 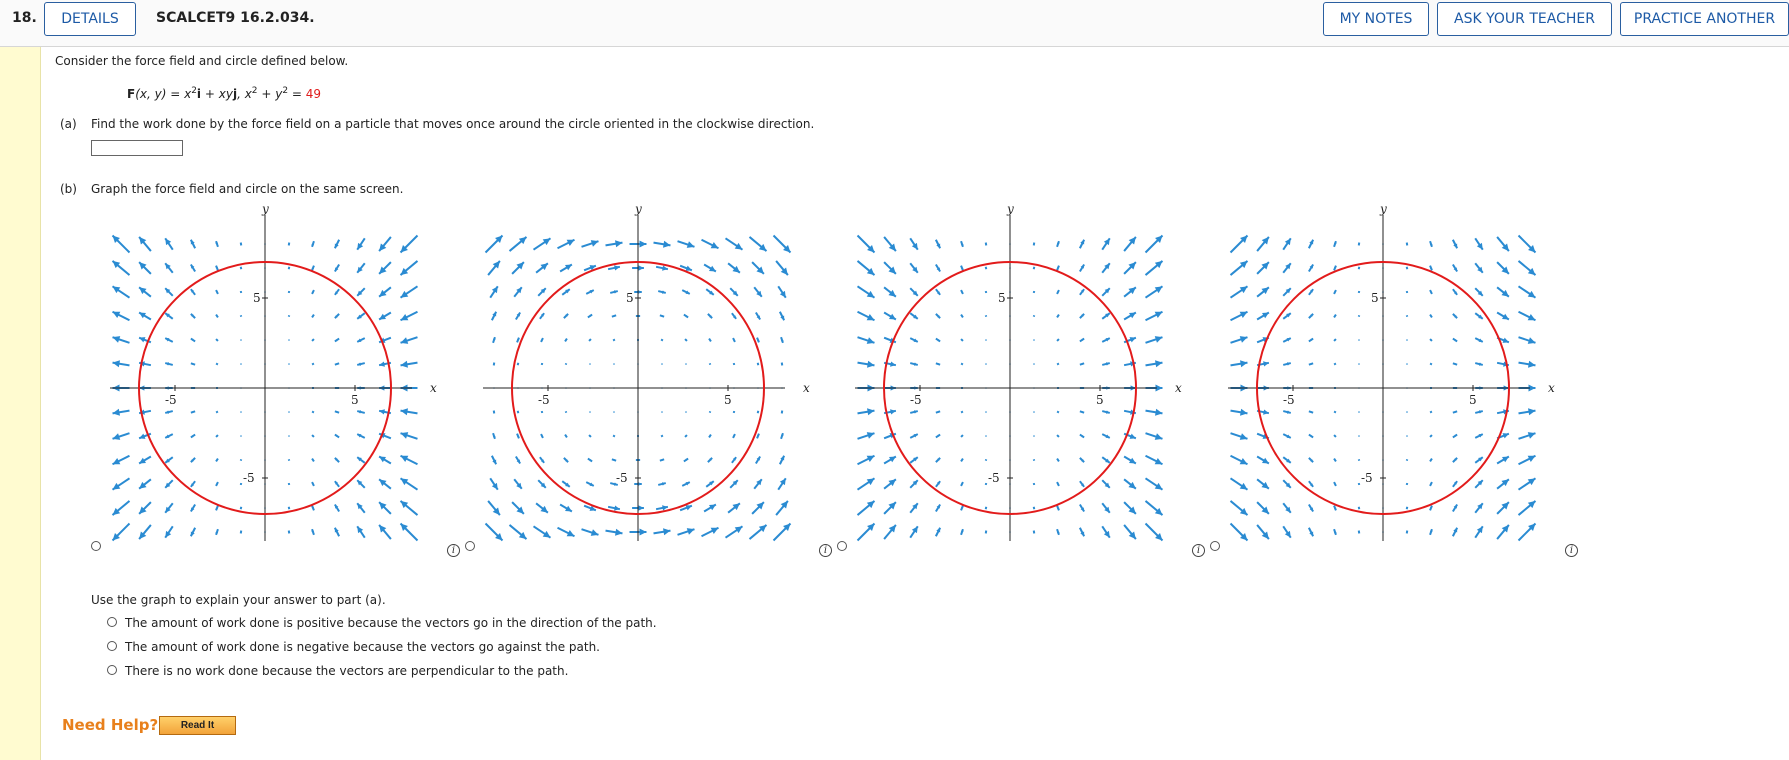 What do you see at coordinates (197, 725) in the screenshot?
I see `read-it-button: Read It` at bounding box center [197, 725].